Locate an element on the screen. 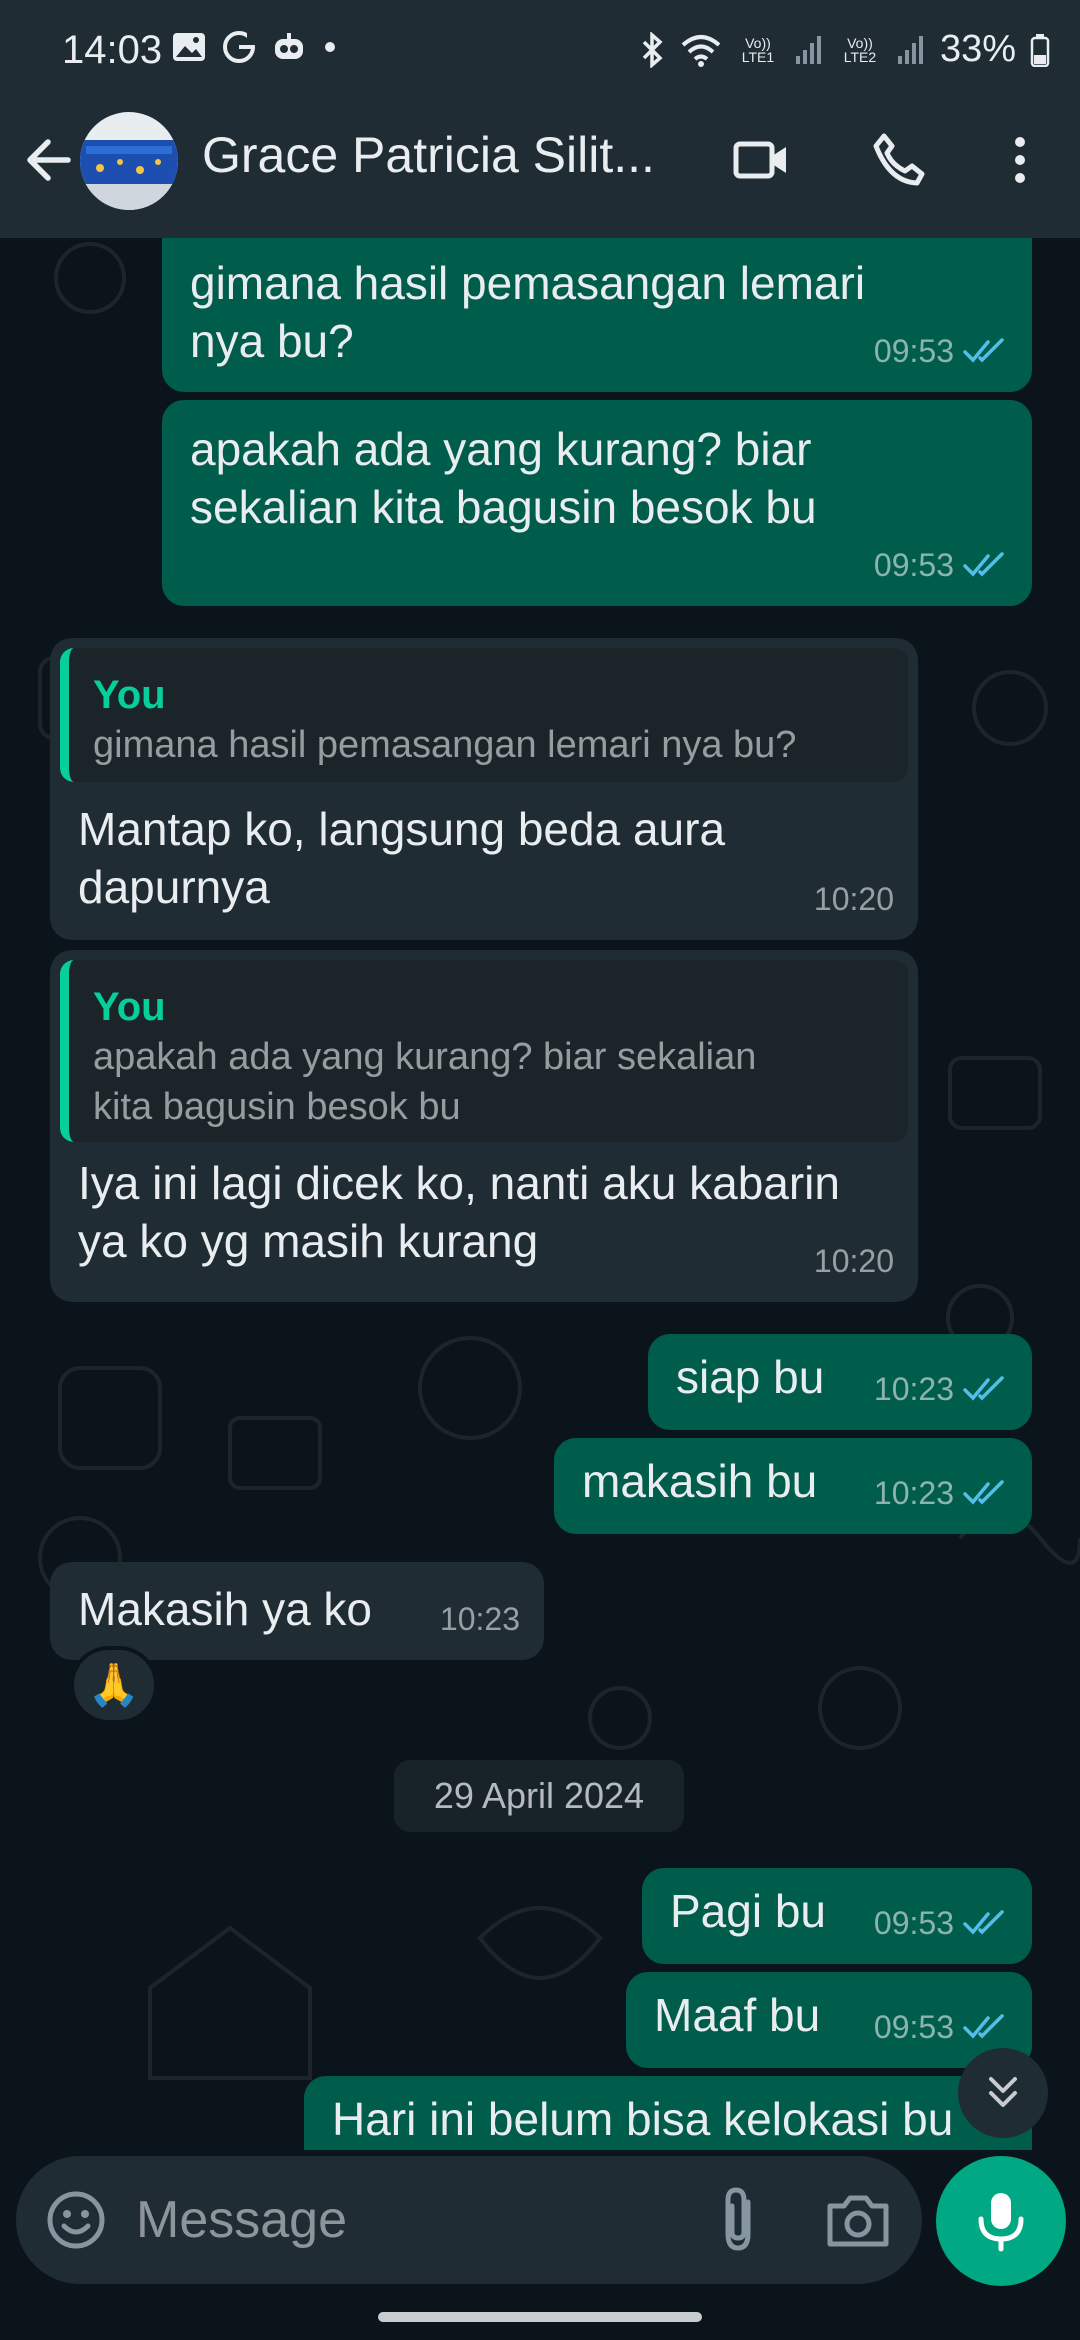 This screenshot has width=1080, height=2340. more-options-icon is located at coordinates (1020, 160).